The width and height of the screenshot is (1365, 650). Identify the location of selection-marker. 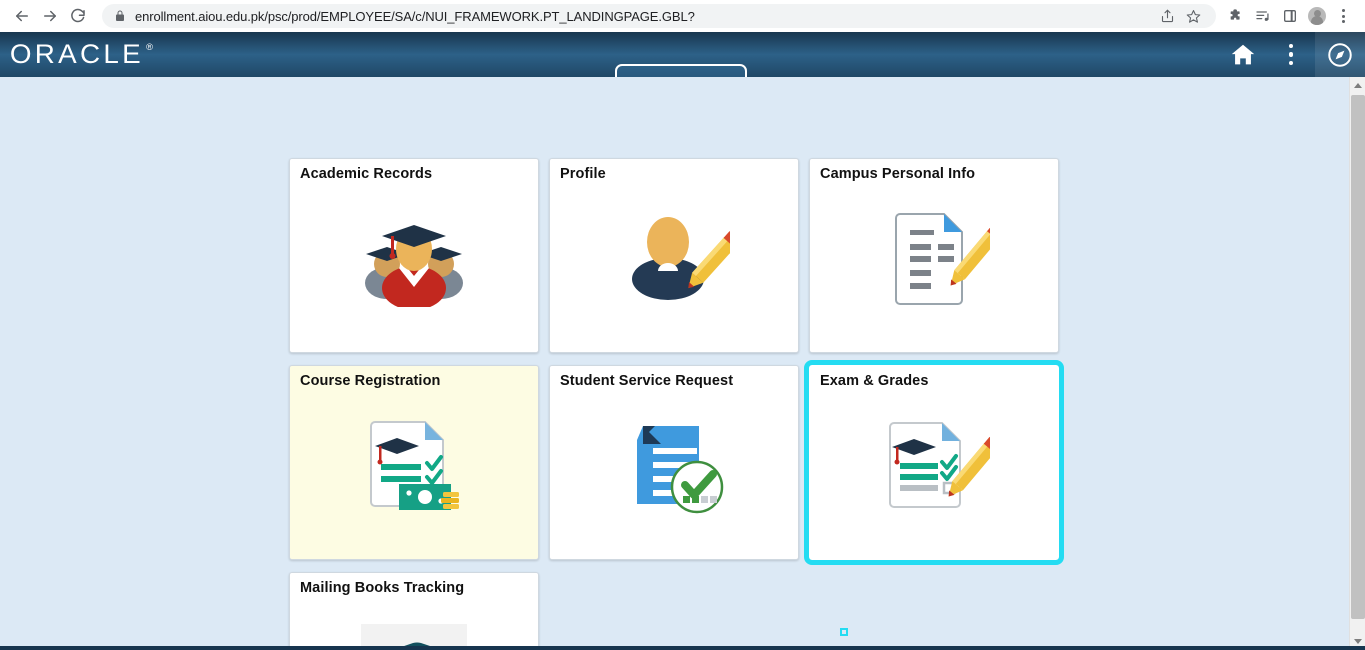
(844, 632).